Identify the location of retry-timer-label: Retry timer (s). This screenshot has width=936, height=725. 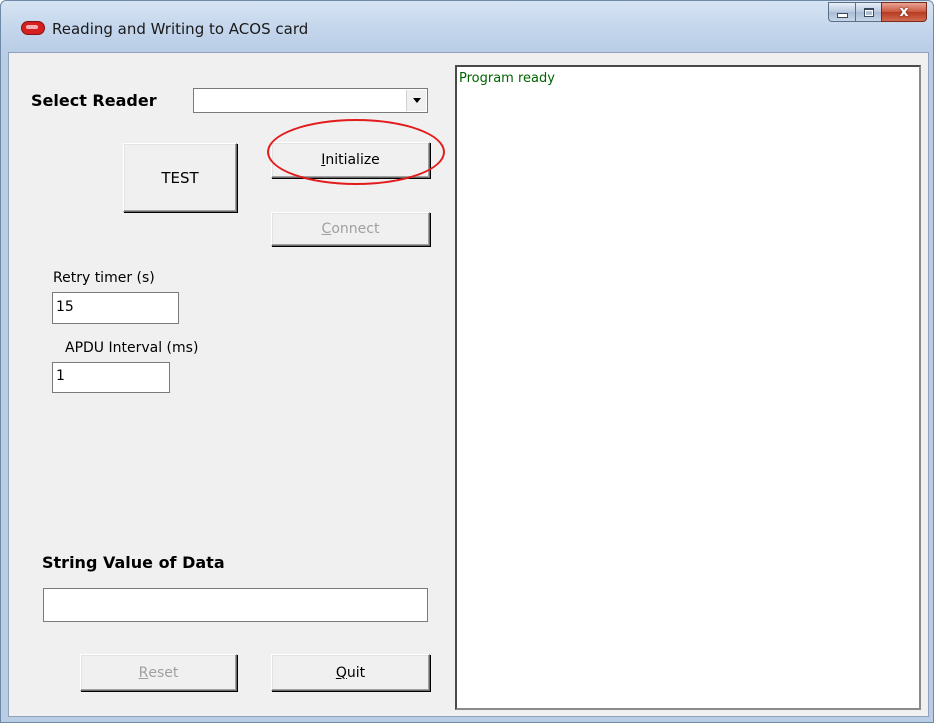
(104, 278).